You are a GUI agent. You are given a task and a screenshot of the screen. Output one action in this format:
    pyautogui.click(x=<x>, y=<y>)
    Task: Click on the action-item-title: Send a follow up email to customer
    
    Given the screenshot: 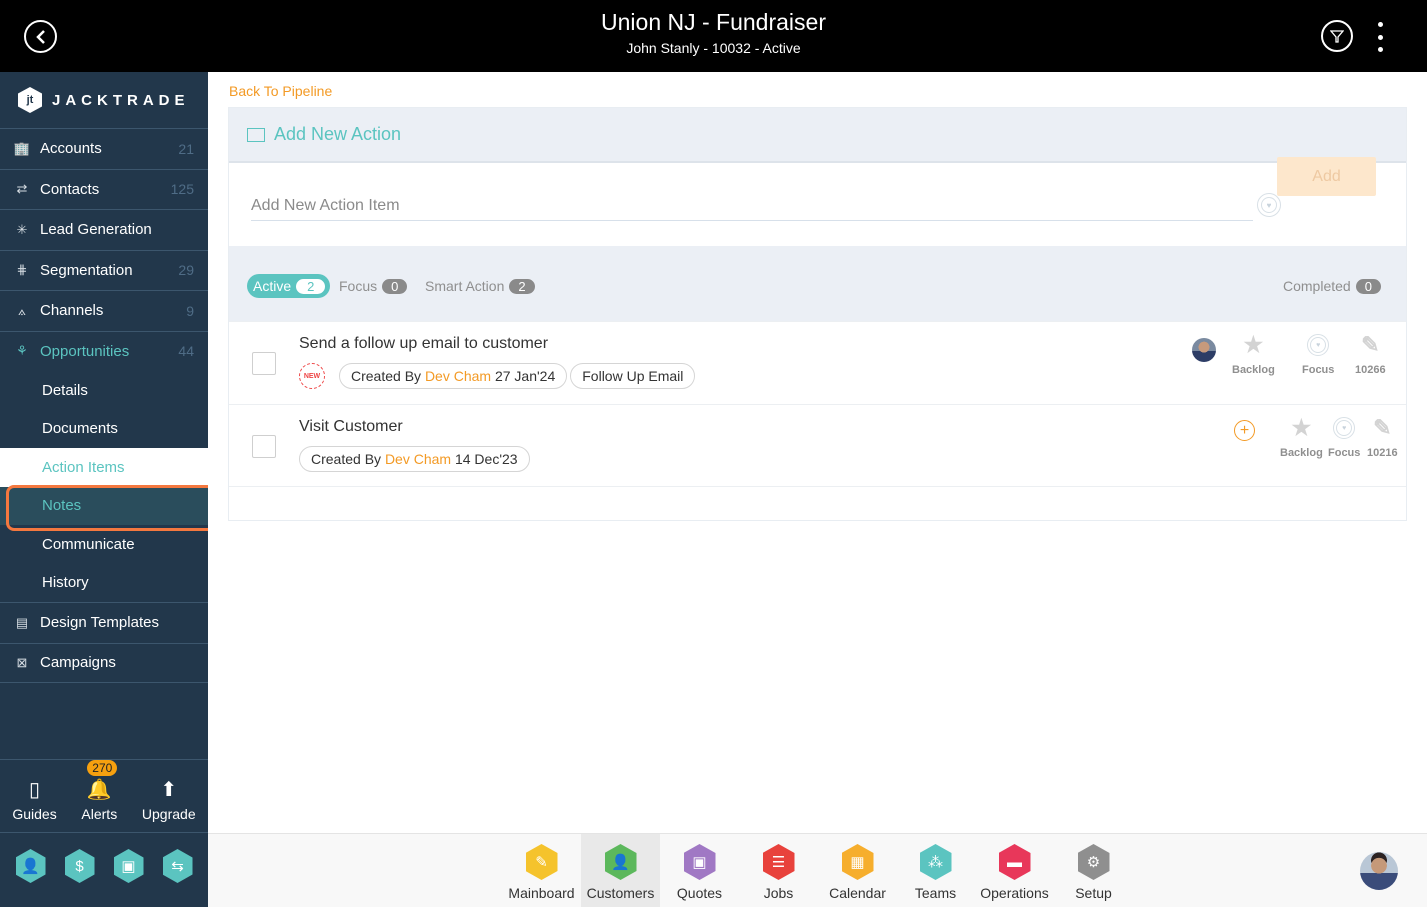 What is the action you would take?
    pyautogui.click(x=423, y=344)
    